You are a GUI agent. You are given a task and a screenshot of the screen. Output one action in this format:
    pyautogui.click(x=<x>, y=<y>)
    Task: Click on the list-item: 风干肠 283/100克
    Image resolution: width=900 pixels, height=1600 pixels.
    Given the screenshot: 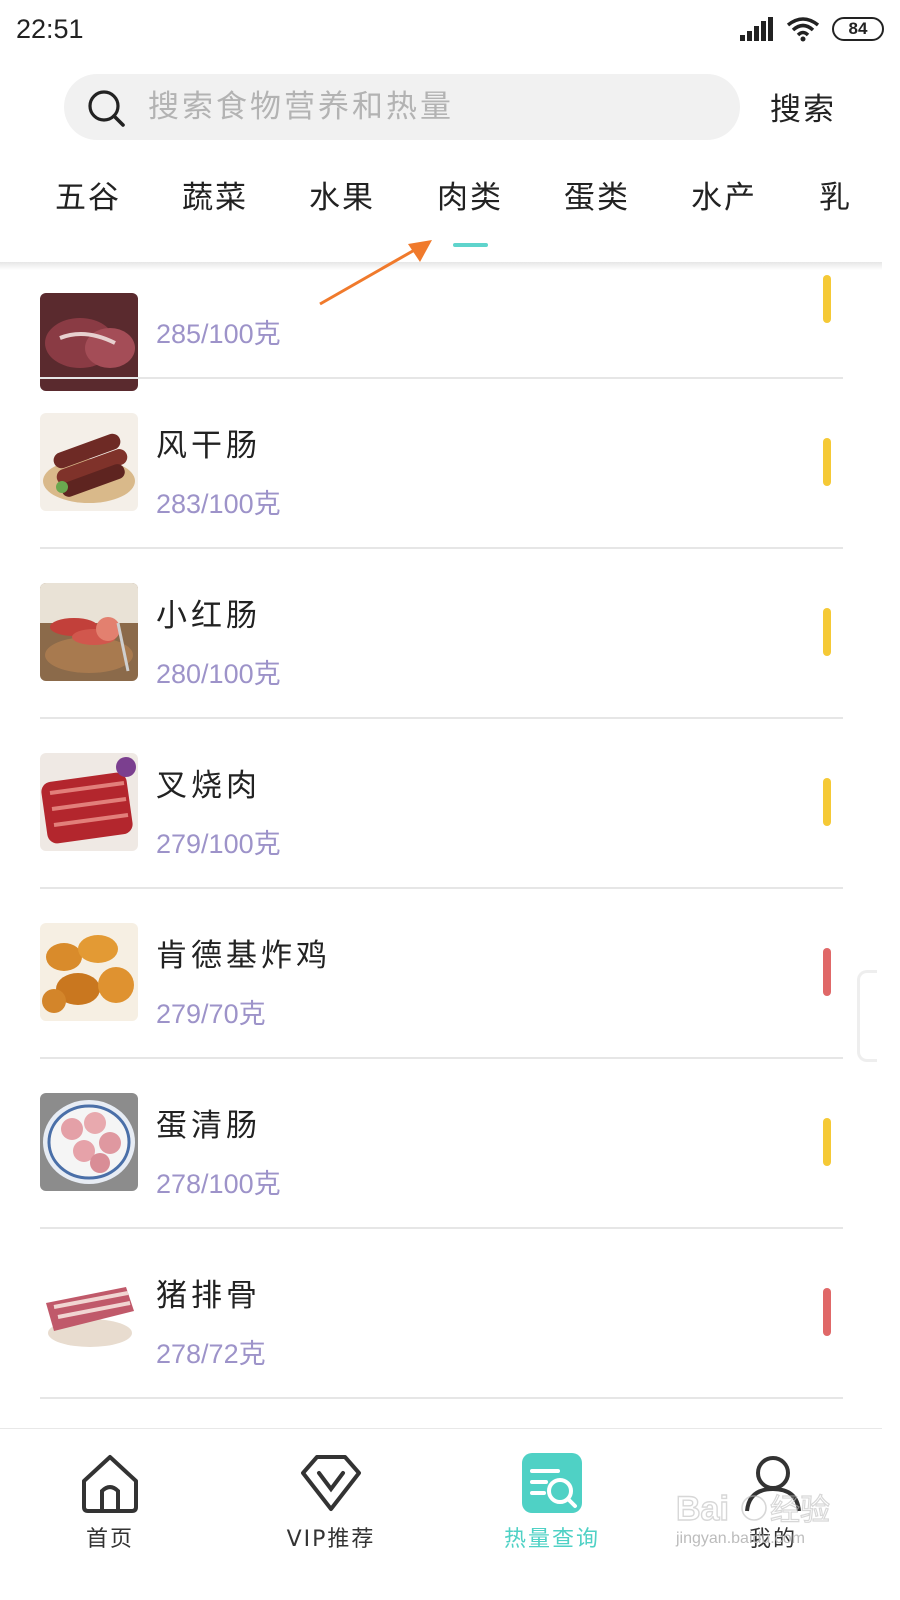 What is the action you would take?
    pyautogui.click(x=441, y=463)
    